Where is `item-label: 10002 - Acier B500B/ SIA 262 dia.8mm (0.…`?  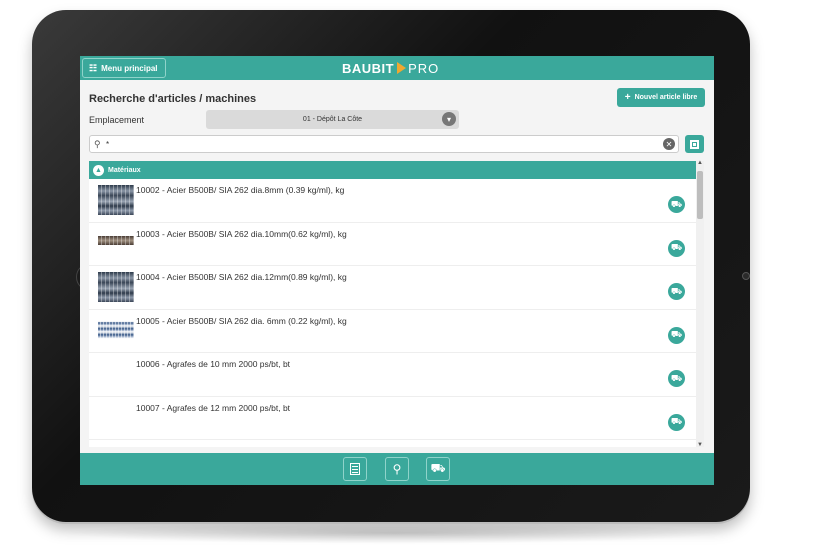 item-label: 10002 - Acier B500B/ SIA 262 dia.8mm (0.… is located at coordinates (240, 190).